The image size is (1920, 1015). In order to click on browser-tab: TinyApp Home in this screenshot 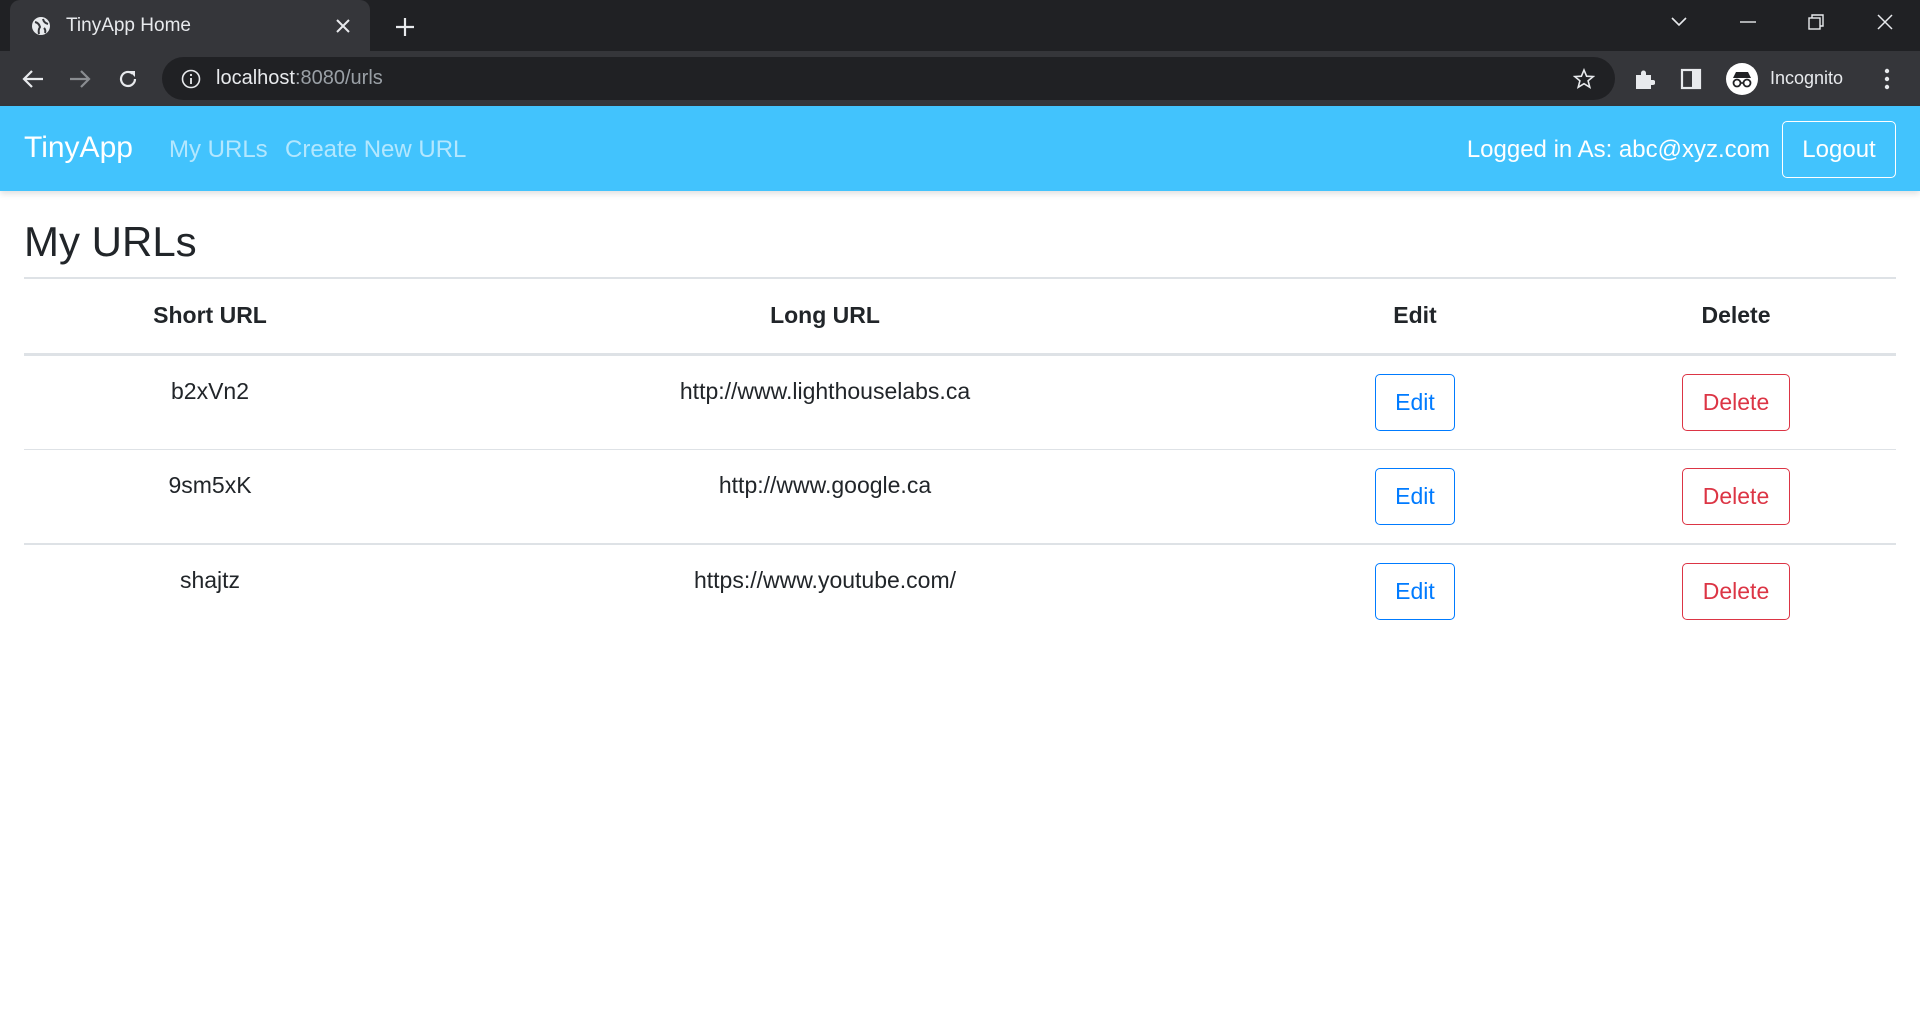, I will do `click(190, 25)`.